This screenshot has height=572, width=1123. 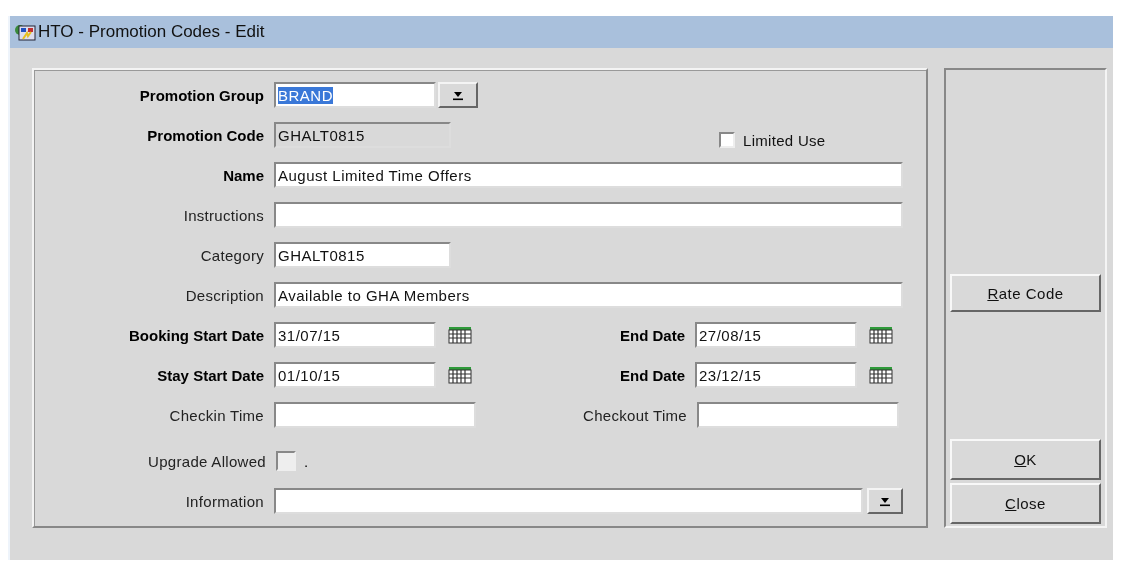 I want to click on date-field: 31/07/15, so click(x=355, y=335).